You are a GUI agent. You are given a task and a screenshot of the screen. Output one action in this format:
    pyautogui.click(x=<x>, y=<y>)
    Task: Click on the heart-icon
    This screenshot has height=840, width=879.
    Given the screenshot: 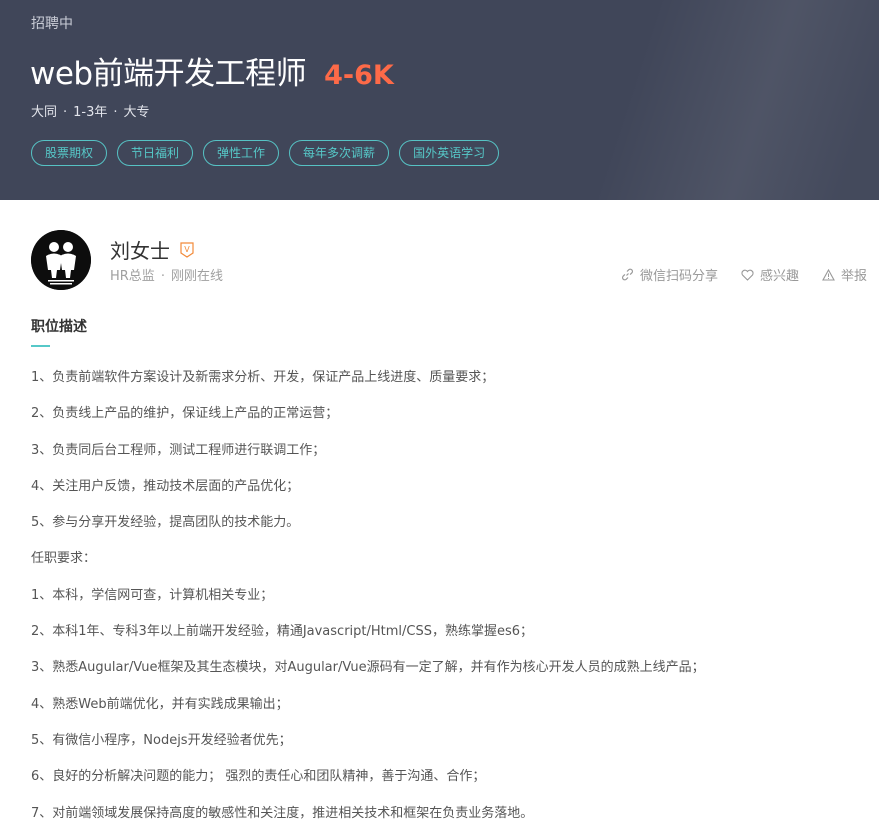 What is the action you would take?
    pyautogui.click(x=747, y=275)
    